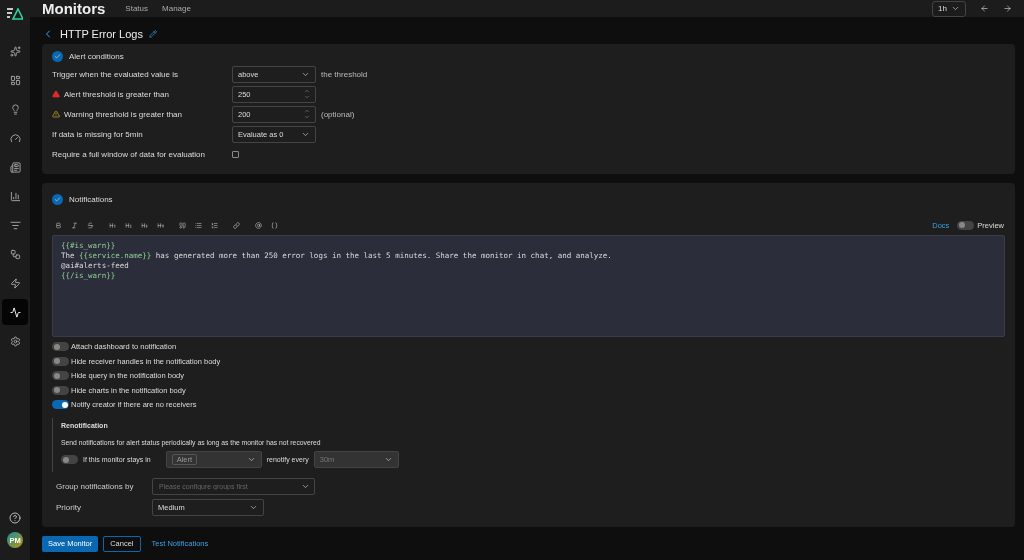 The width and height of the screenshot is (1024, 560). I want to click on field-label: Require a full window of data for evaluation, so click(129, 154).